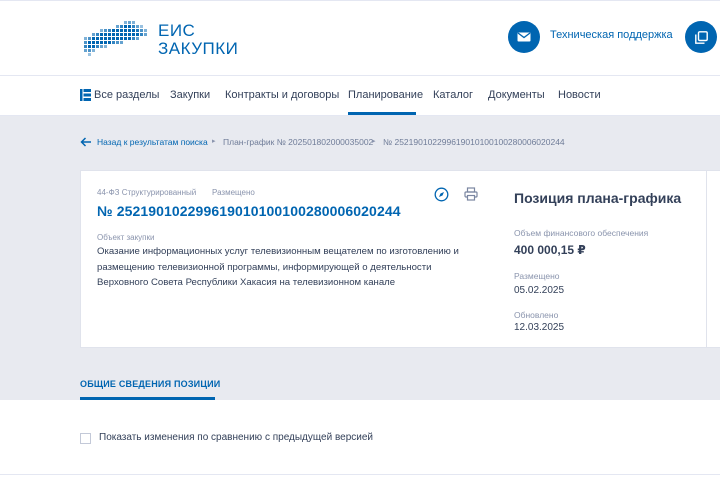  What do you see at coordinates (152, 142) in the screenshot?
I see `breadcrumb-back-link: Назад к результатам поиска` at bounding box center [152, 142].